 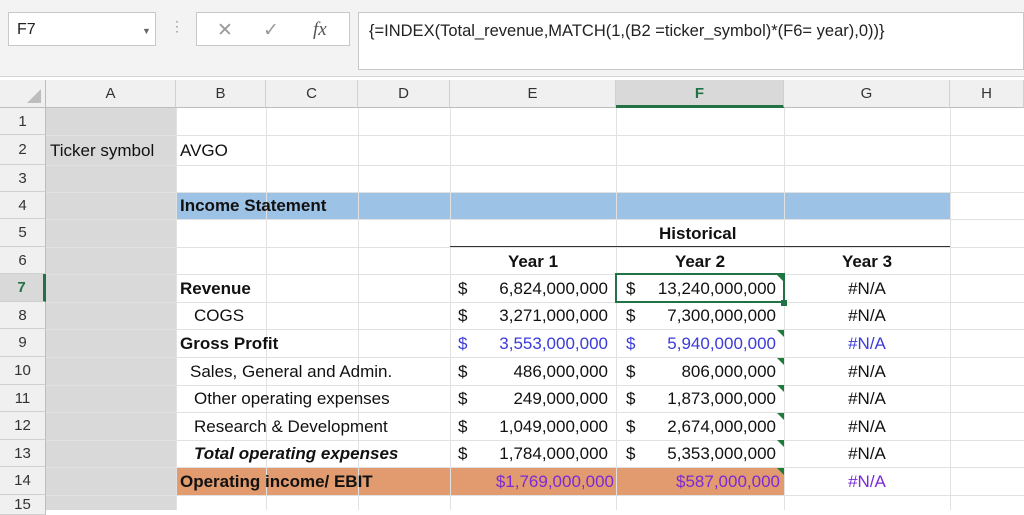 What do you see at coordinates (23, 150) in the screenshot?
I see `row-header-2: 2` at bounding box center [23, 150].